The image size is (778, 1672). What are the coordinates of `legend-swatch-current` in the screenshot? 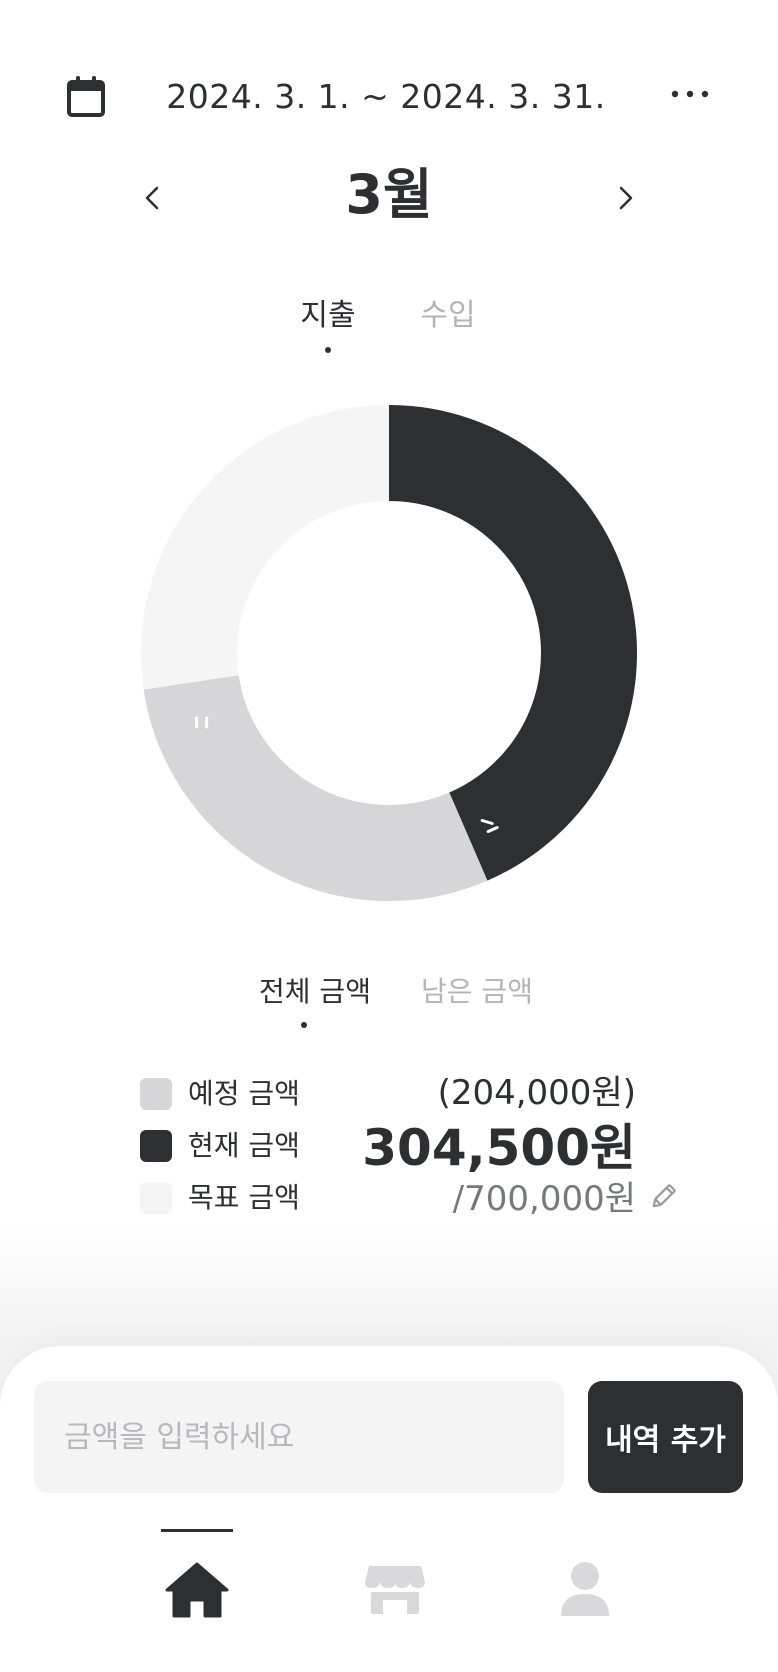 It's located at (156, 1146).